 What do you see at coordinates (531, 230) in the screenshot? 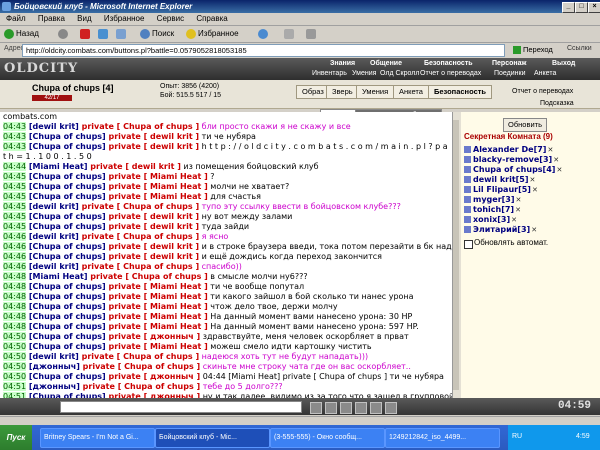
I see `room-user: Элитарий[3]✕` at bounding box center [531, 230].